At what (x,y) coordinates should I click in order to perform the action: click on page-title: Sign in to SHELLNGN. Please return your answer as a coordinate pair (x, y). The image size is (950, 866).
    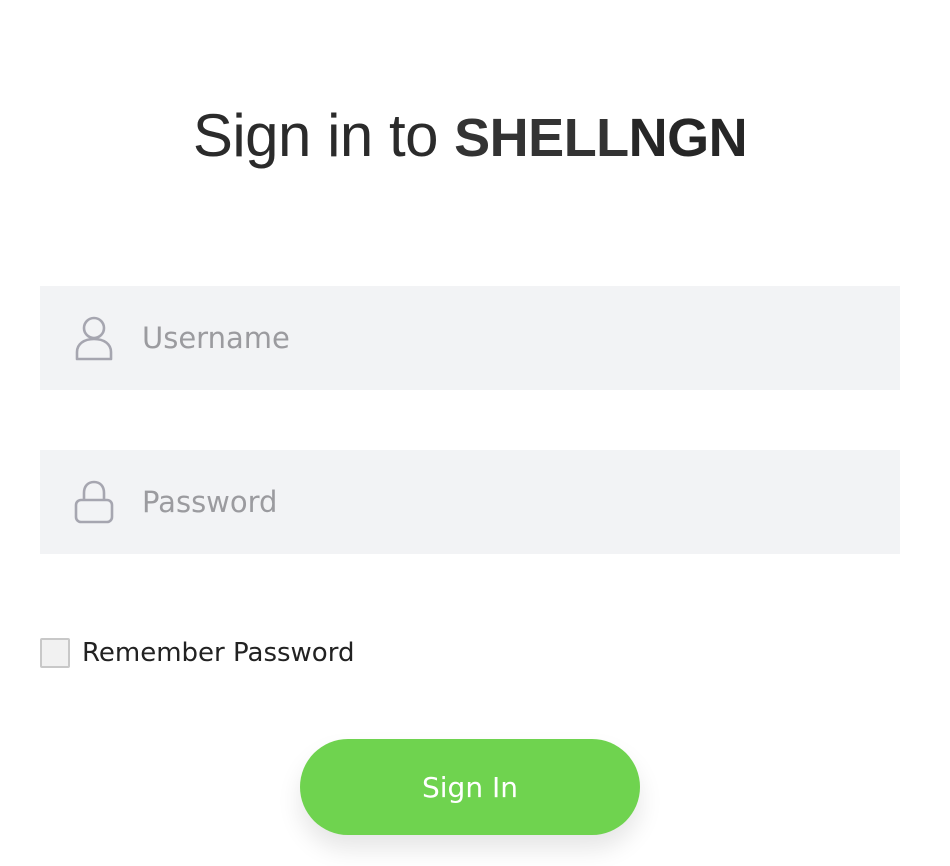
    Looking at the image, I should click on (470, 137).